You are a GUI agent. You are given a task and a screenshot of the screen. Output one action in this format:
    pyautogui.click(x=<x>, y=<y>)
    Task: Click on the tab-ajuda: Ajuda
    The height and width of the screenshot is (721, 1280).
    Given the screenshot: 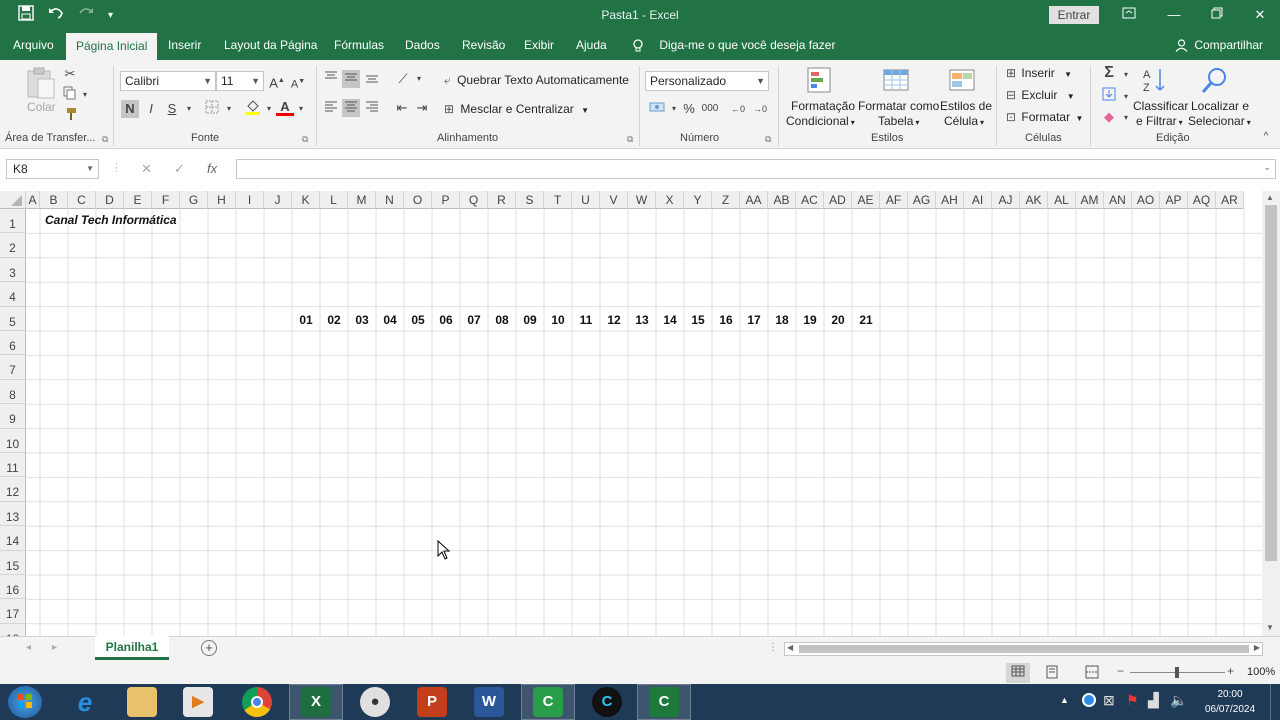 What is the action you would take?
    pyautogui.click(x=591, y=45)
    